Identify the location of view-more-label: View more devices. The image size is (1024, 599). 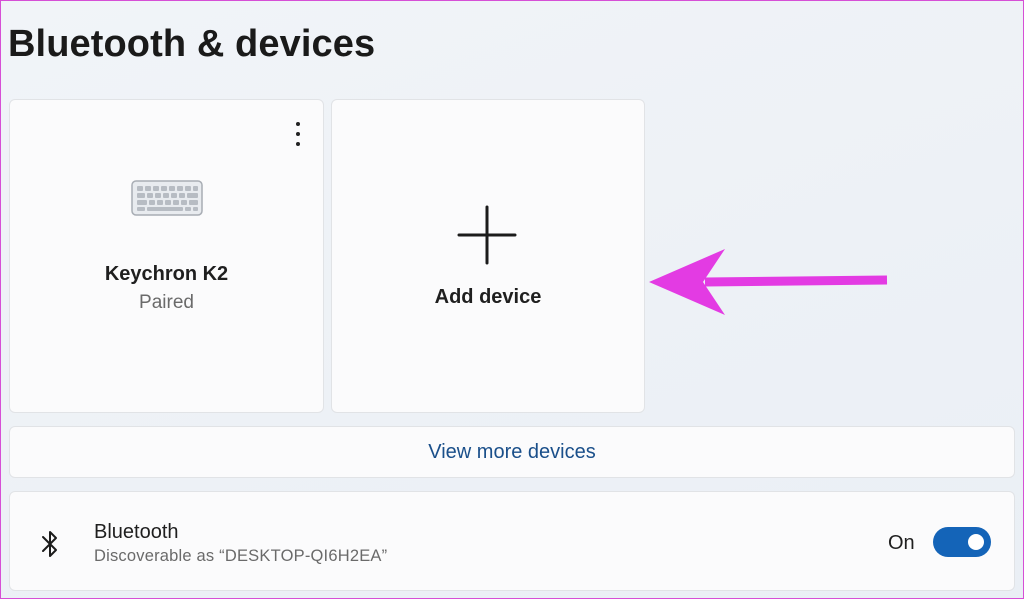
(512, 451).